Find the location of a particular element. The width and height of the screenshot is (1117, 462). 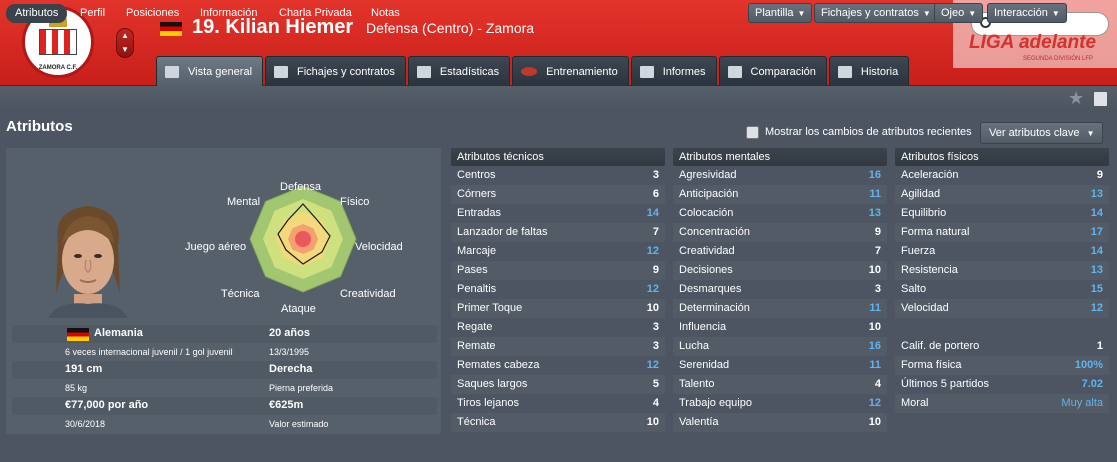

tab-vista-general: Vista general is located at coordinates (210, 71).